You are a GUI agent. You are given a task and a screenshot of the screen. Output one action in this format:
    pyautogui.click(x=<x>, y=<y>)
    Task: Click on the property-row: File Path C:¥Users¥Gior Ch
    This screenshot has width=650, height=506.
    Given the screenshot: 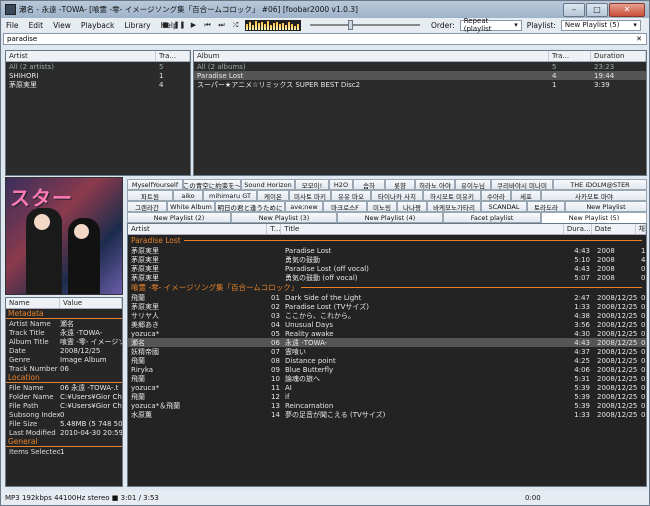 What is the action you would take?
    pyautogui.click(x=64, y=405)
    